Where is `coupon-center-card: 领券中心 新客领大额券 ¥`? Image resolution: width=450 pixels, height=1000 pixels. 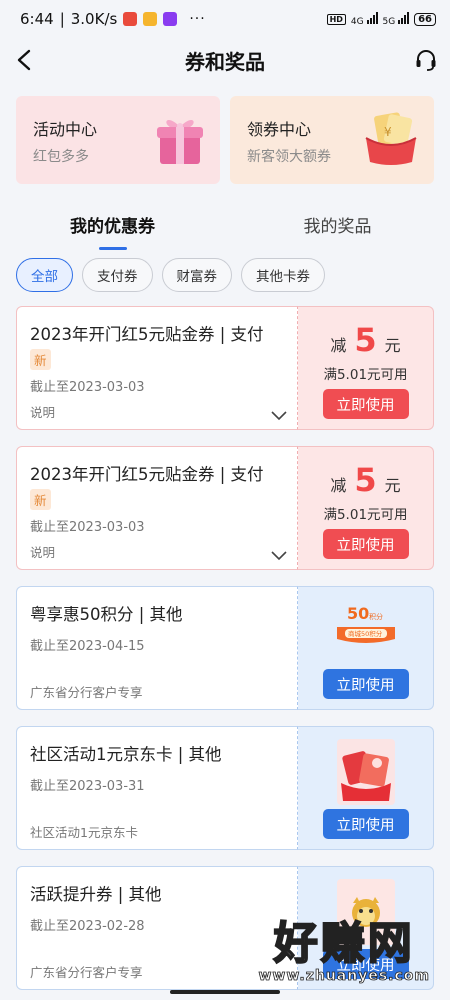 coupon-center-card: 领券中心 新客领大额券 ¥ is located at coordinates (332, 140).